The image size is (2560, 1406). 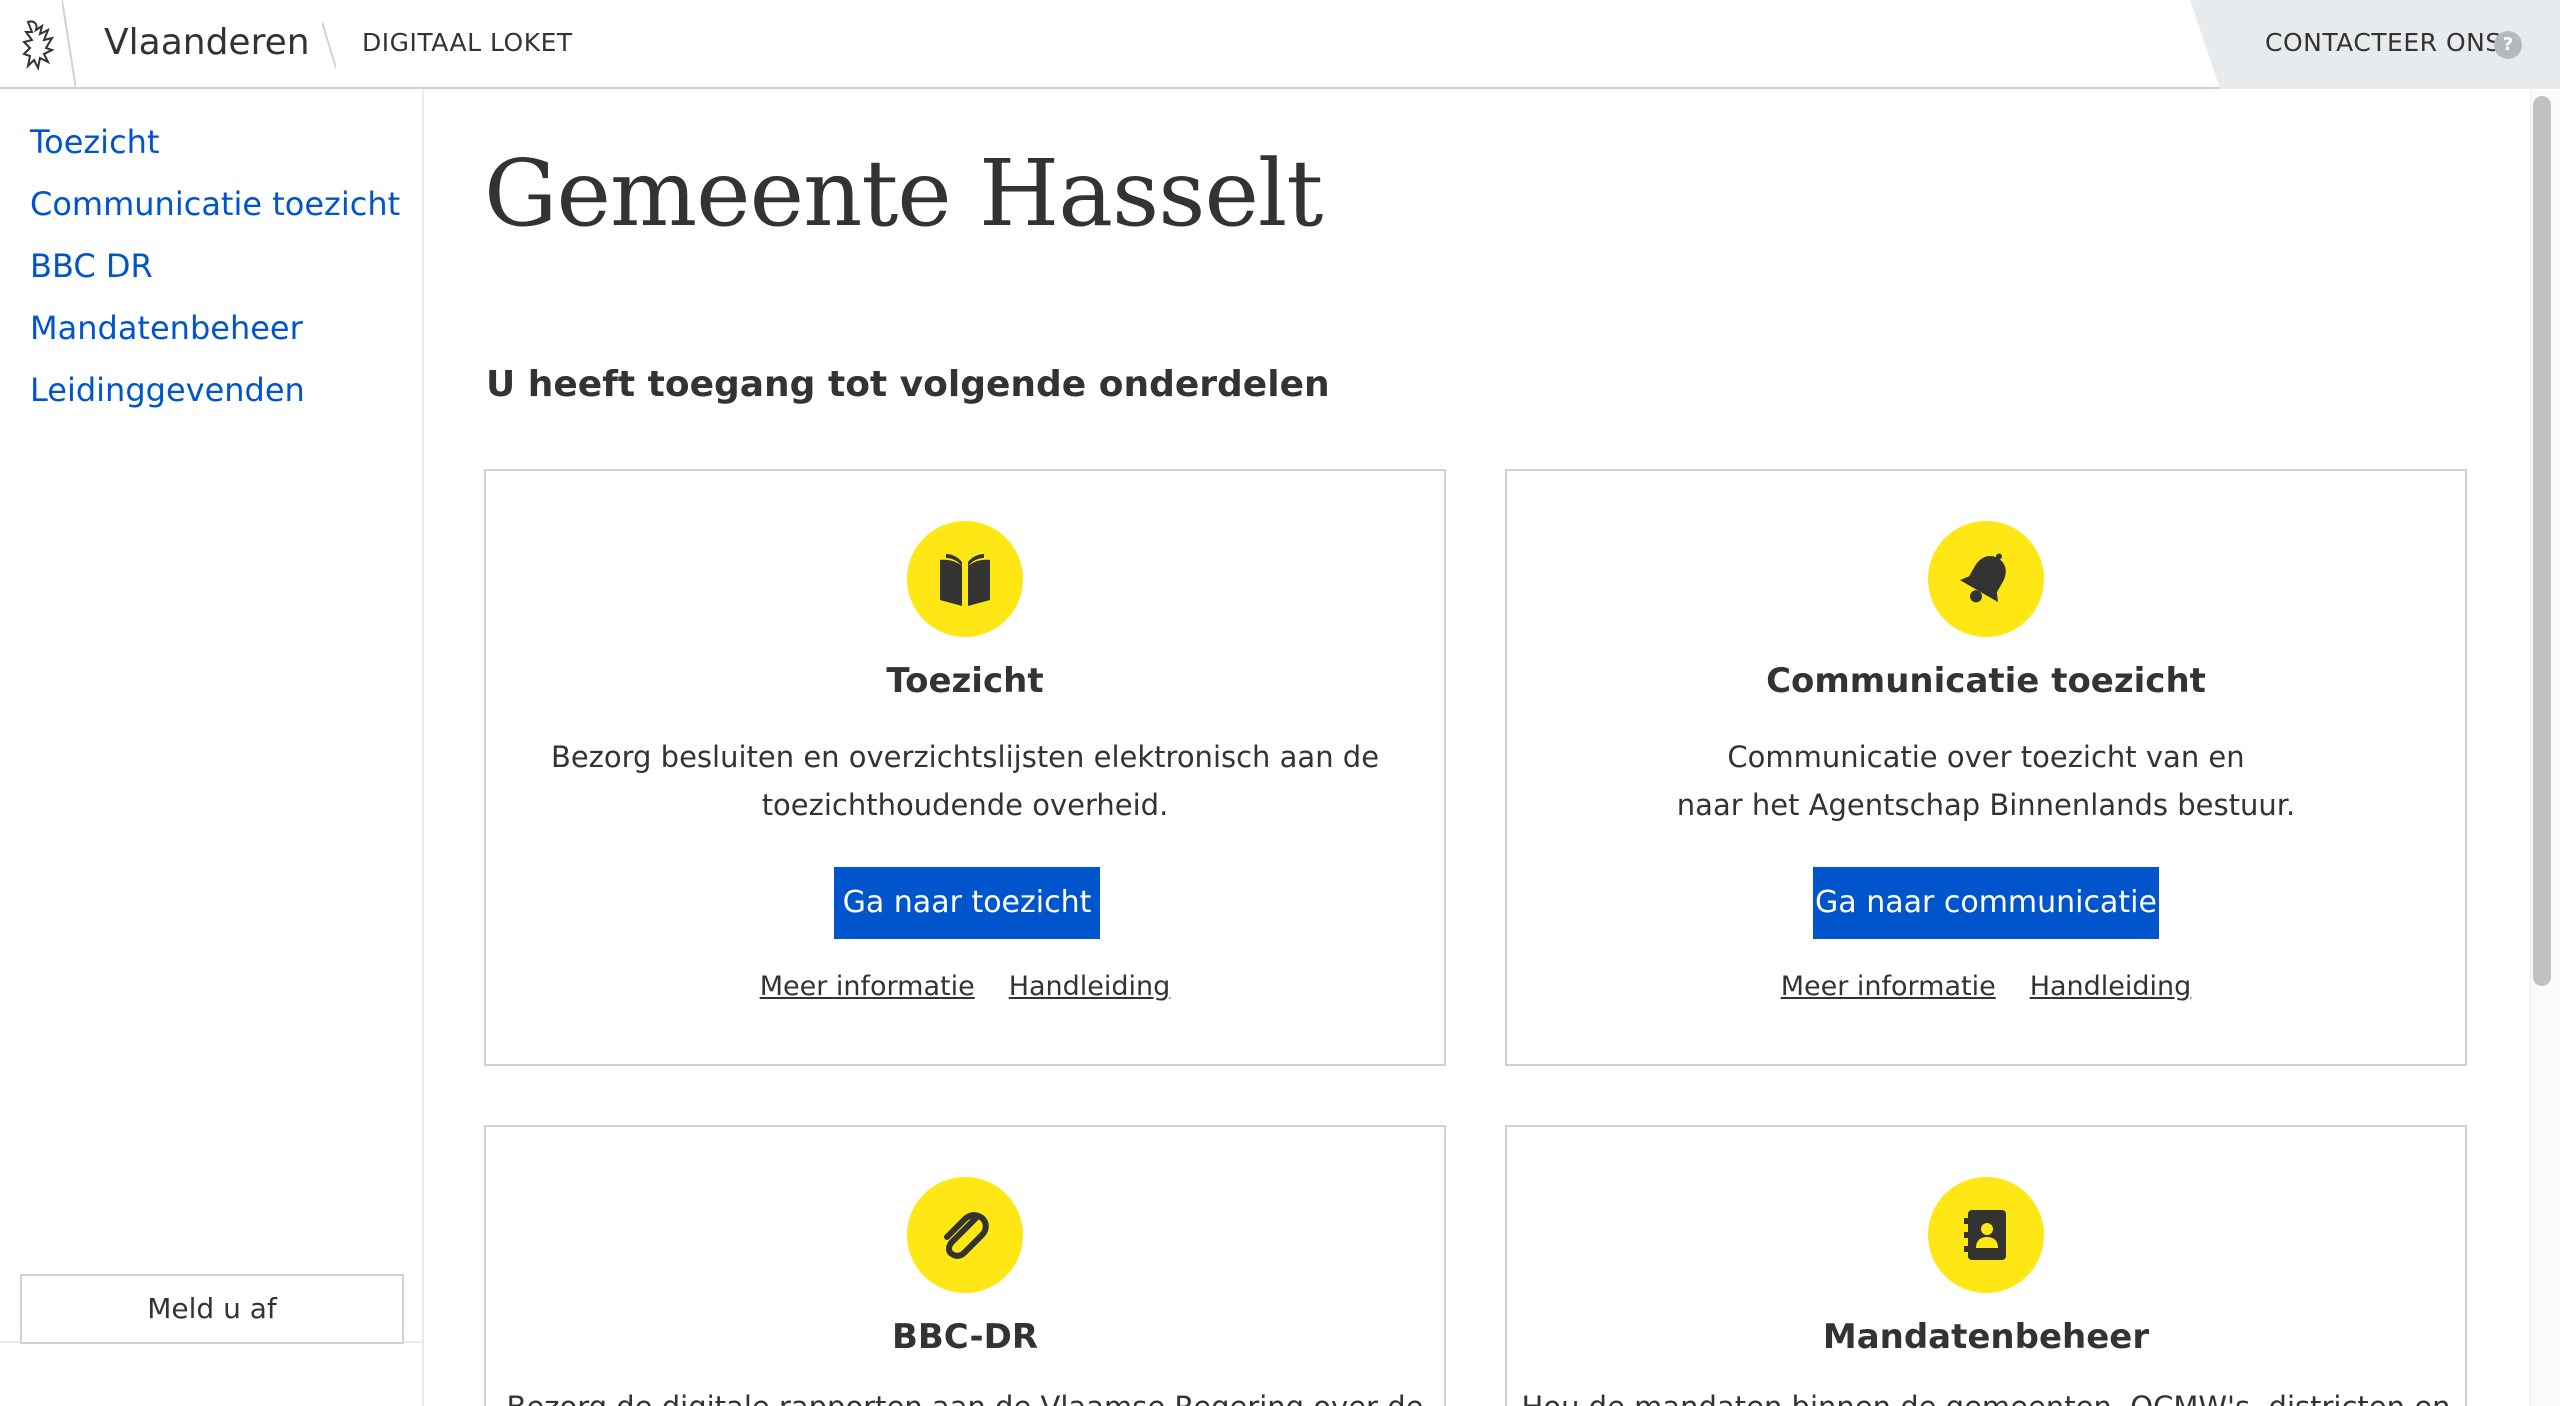 I want to click on section-subtitle: U heeft toegang tot volgende onderdelen, so click(x=908, y=384).